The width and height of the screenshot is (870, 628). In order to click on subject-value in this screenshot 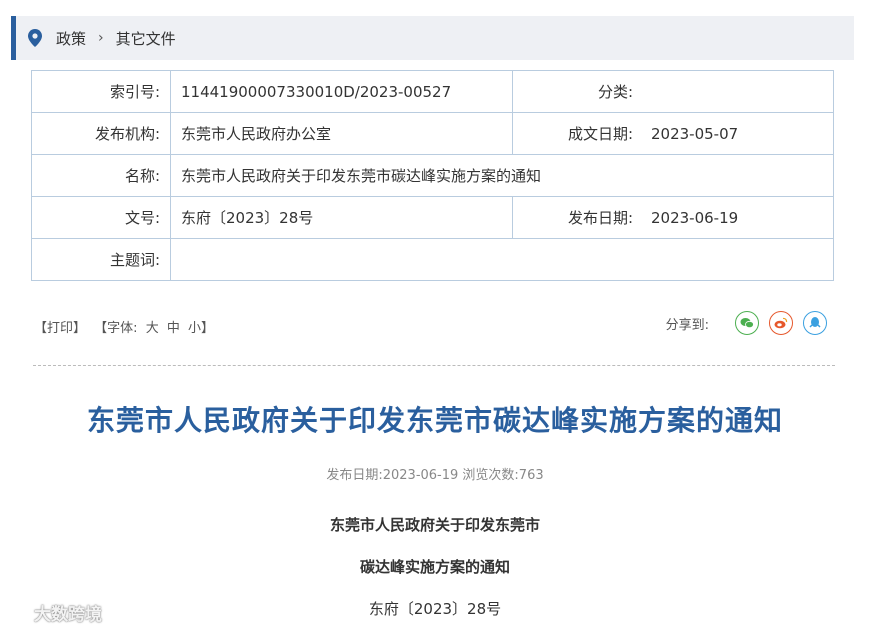, I will do `click(502, 259)`.